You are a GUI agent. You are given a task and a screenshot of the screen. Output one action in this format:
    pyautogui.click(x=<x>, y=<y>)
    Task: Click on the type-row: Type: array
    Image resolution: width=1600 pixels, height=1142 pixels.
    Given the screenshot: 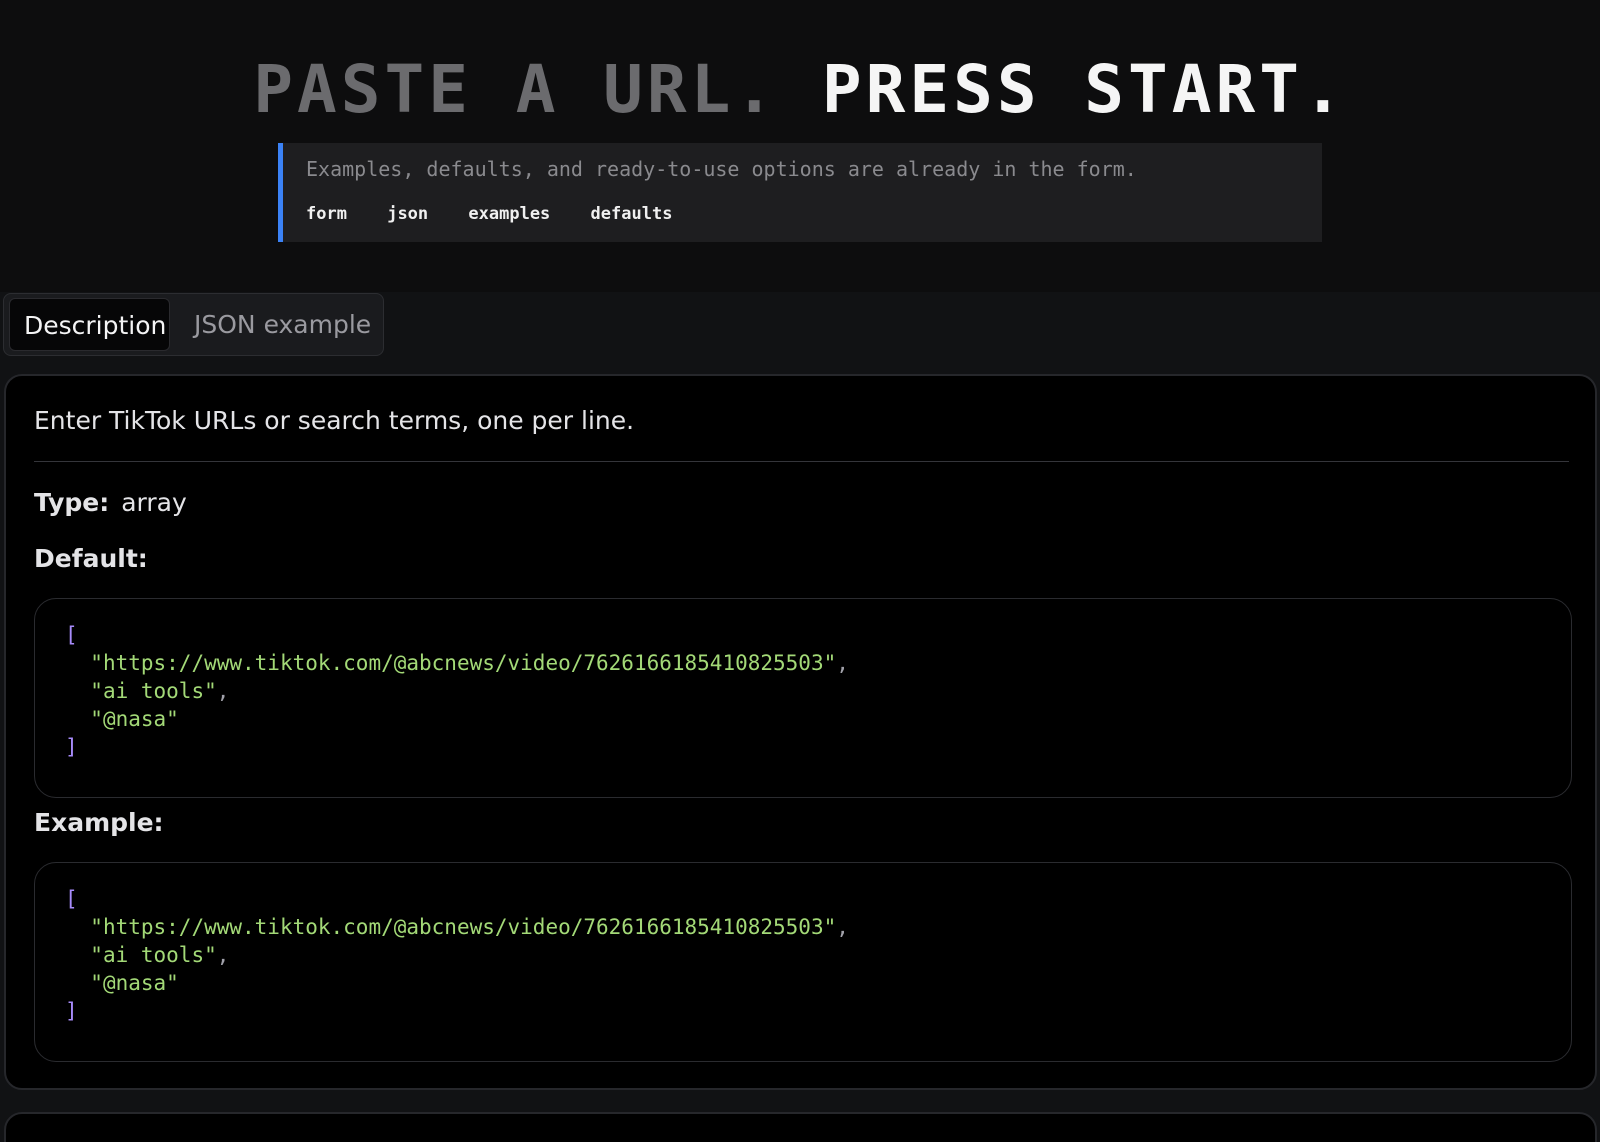 What is the action you would take?
    pyautogui.click(x=110, y=502)
    